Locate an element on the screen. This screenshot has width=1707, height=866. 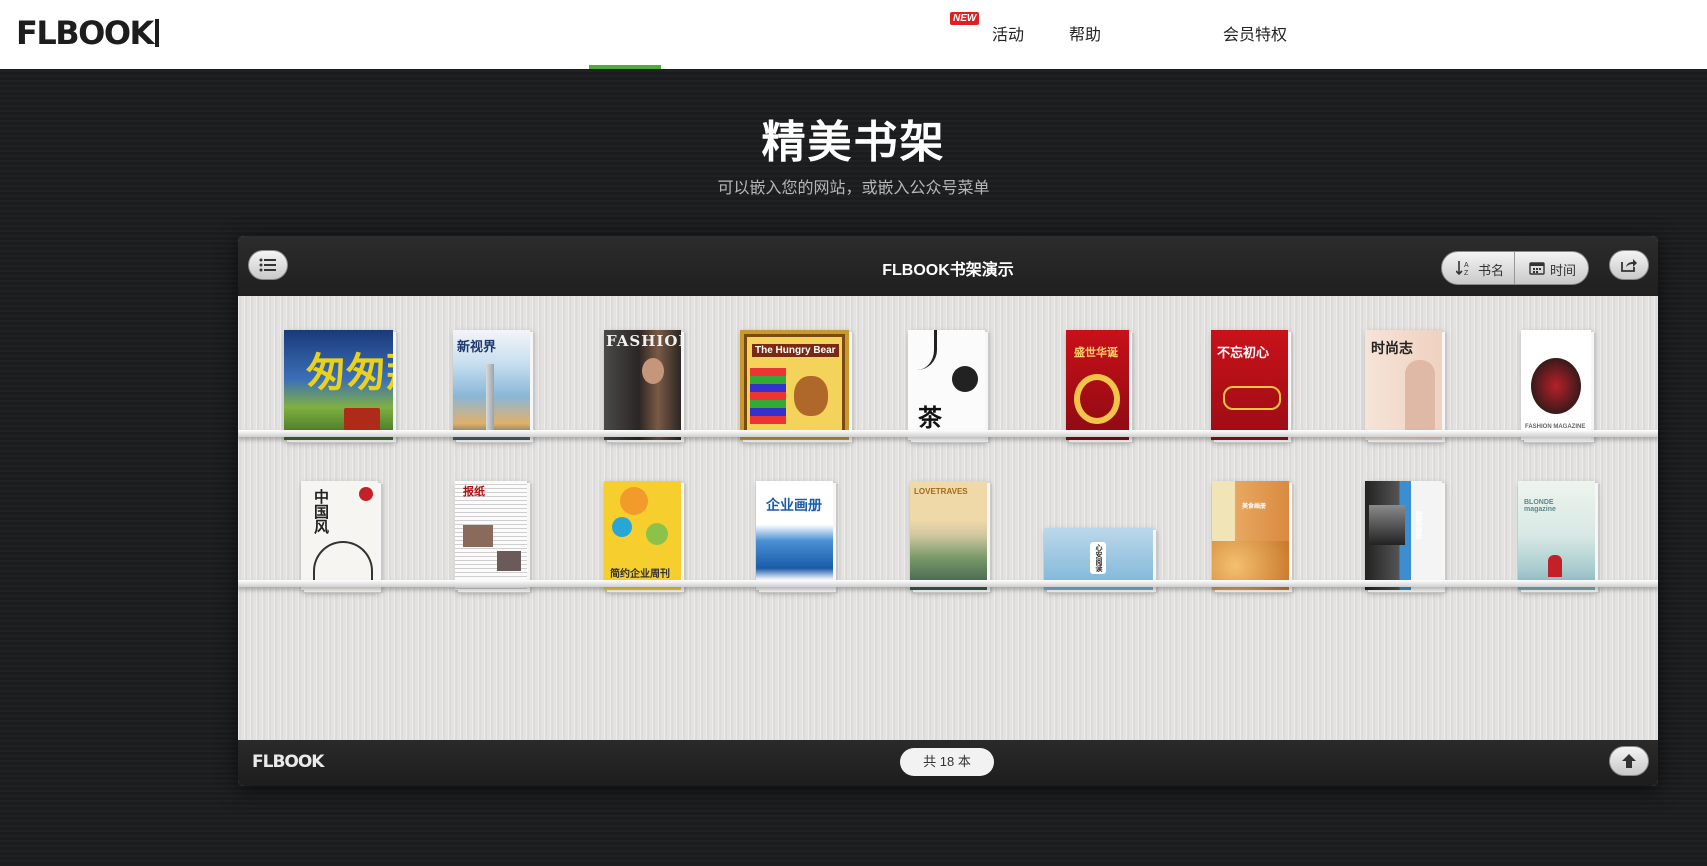
book-17: 建筑画册 is located at coordinates (1403, 535).